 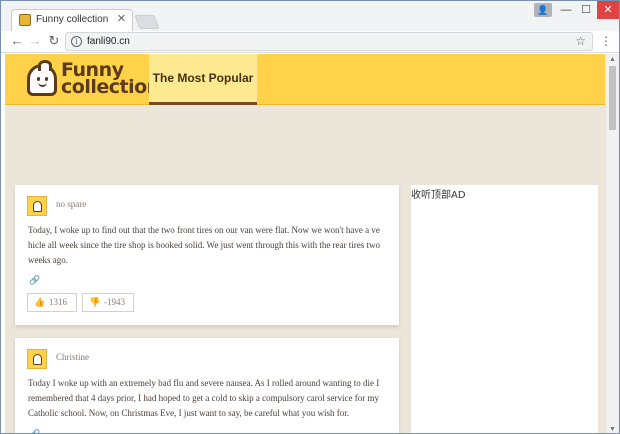 I want to click on maximize-icon: ☐, so click(x=586, y=10).